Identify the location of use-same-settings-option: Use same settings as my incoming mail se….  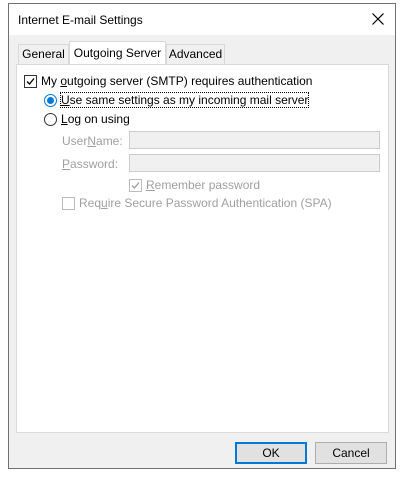
(177, 100).